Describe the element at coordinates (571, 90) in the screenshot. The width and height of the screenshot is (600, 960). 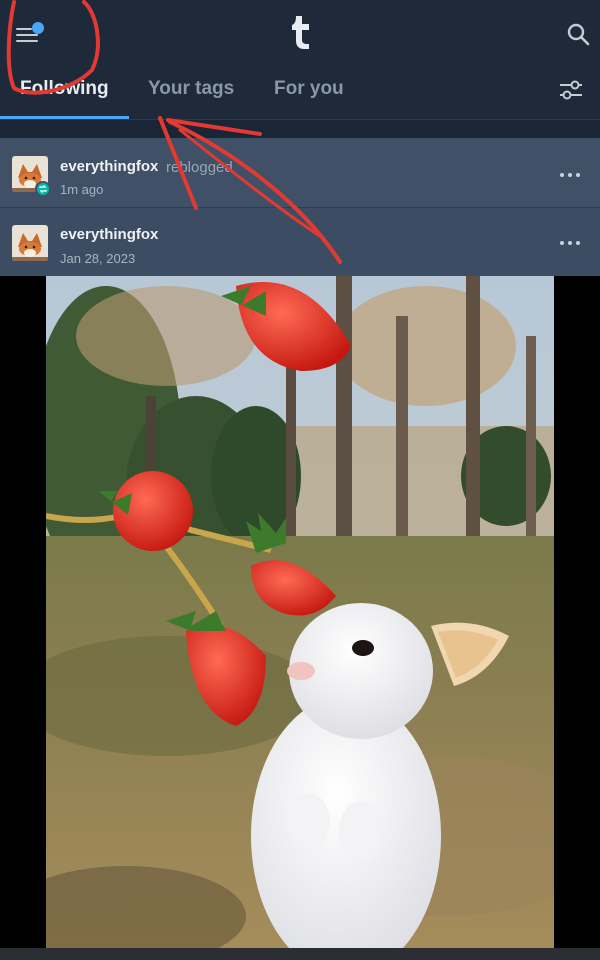
I see `sliders-filter-icon` at that location.